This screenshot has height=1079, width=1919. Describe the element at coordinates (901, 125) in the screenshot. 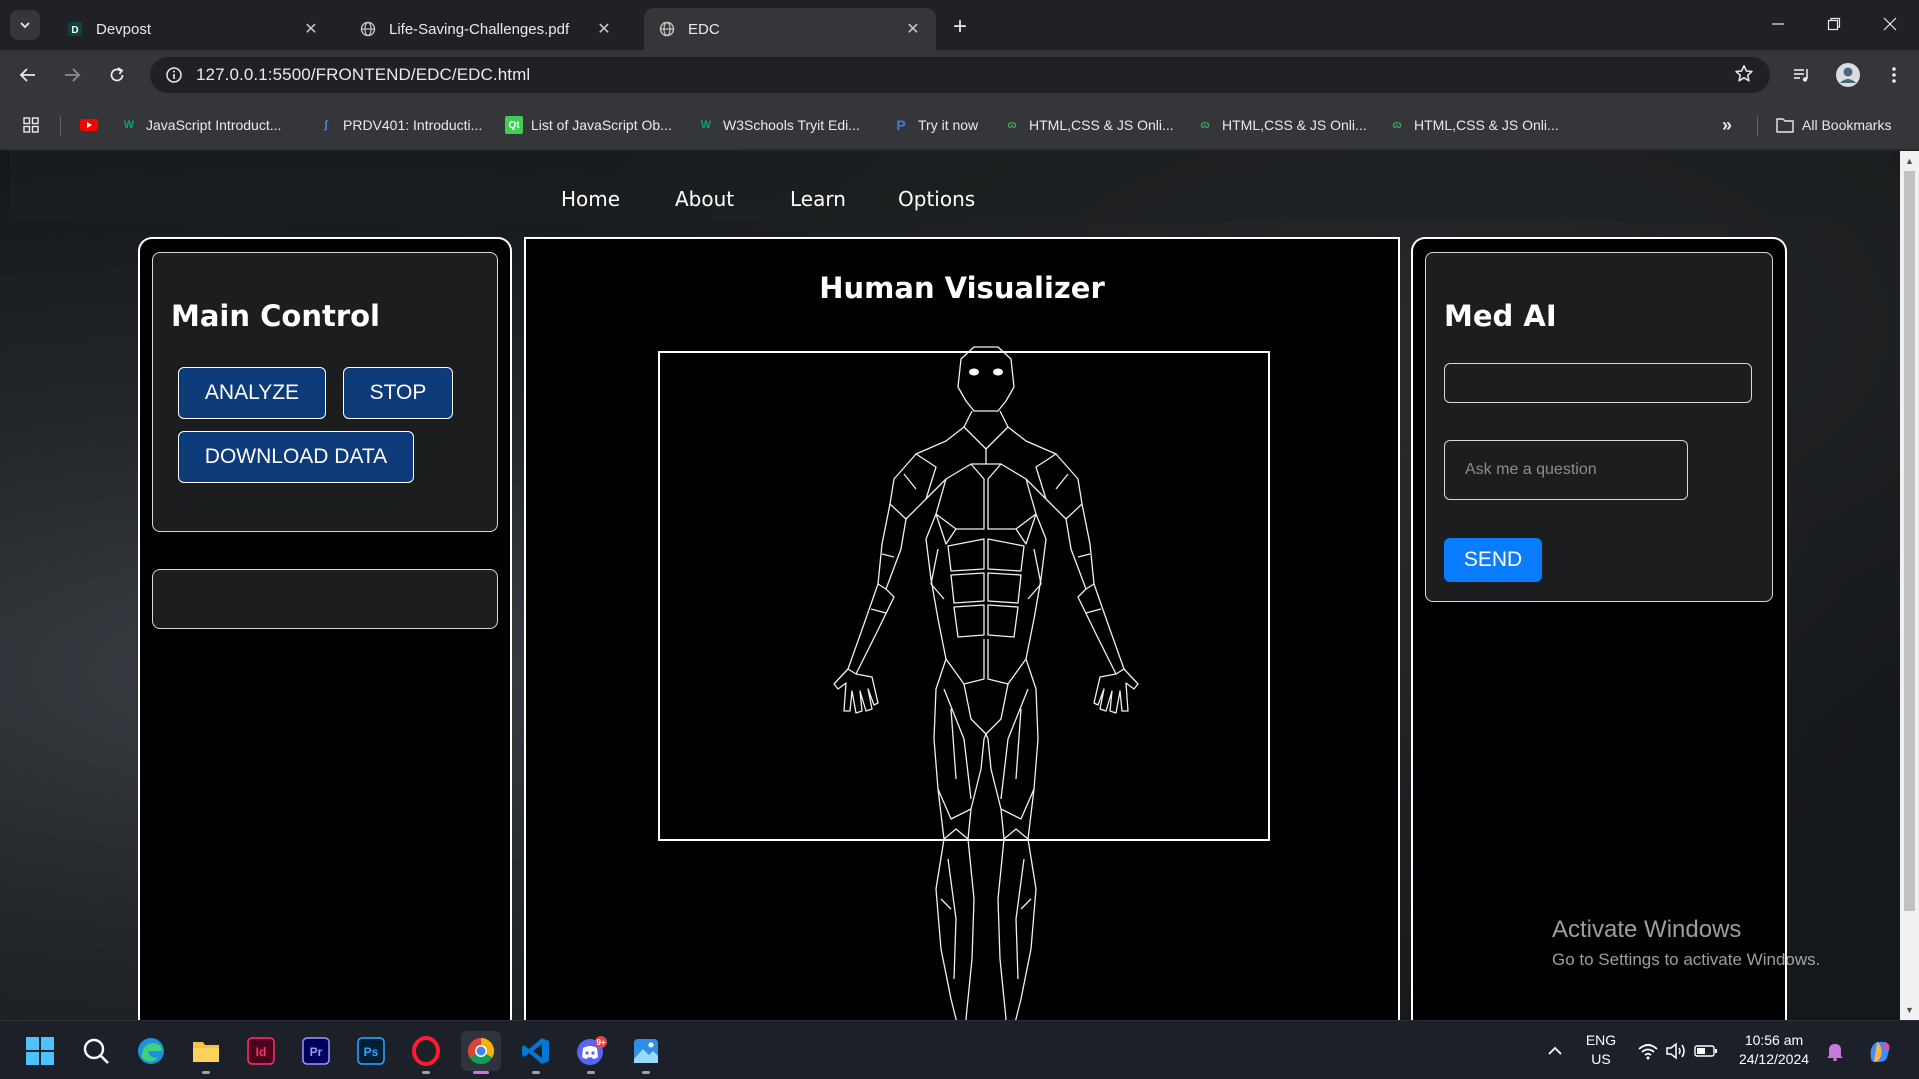

I see `p-icon: P` at that location.